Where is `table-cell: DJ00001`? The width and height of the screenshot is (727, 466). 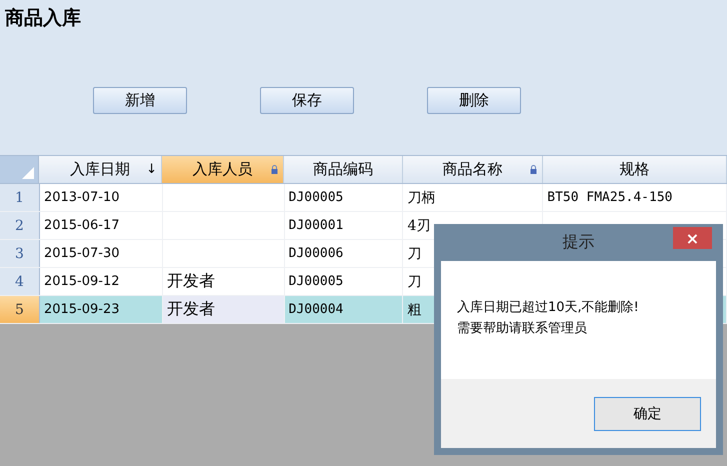 table-cell: DJ00001 is located at coordinates (316, 225).